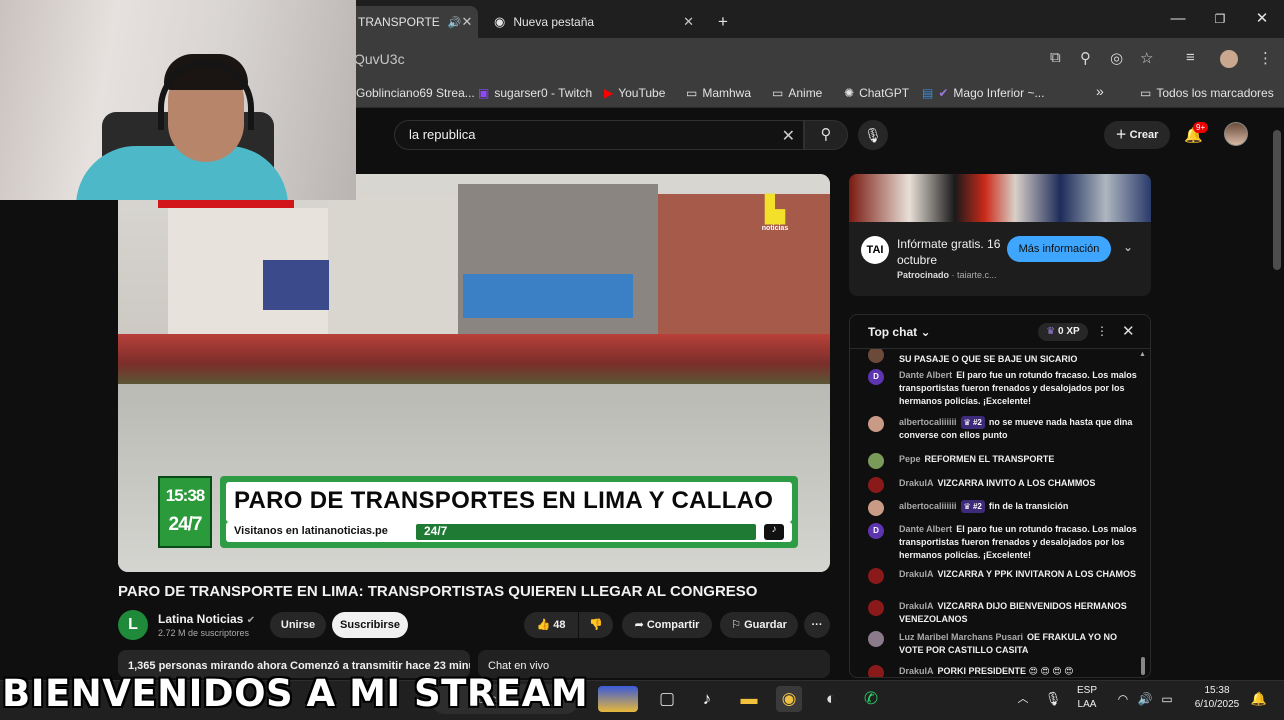  I want to click on whatsapp-app-icon: ✆, so click(871, 699).